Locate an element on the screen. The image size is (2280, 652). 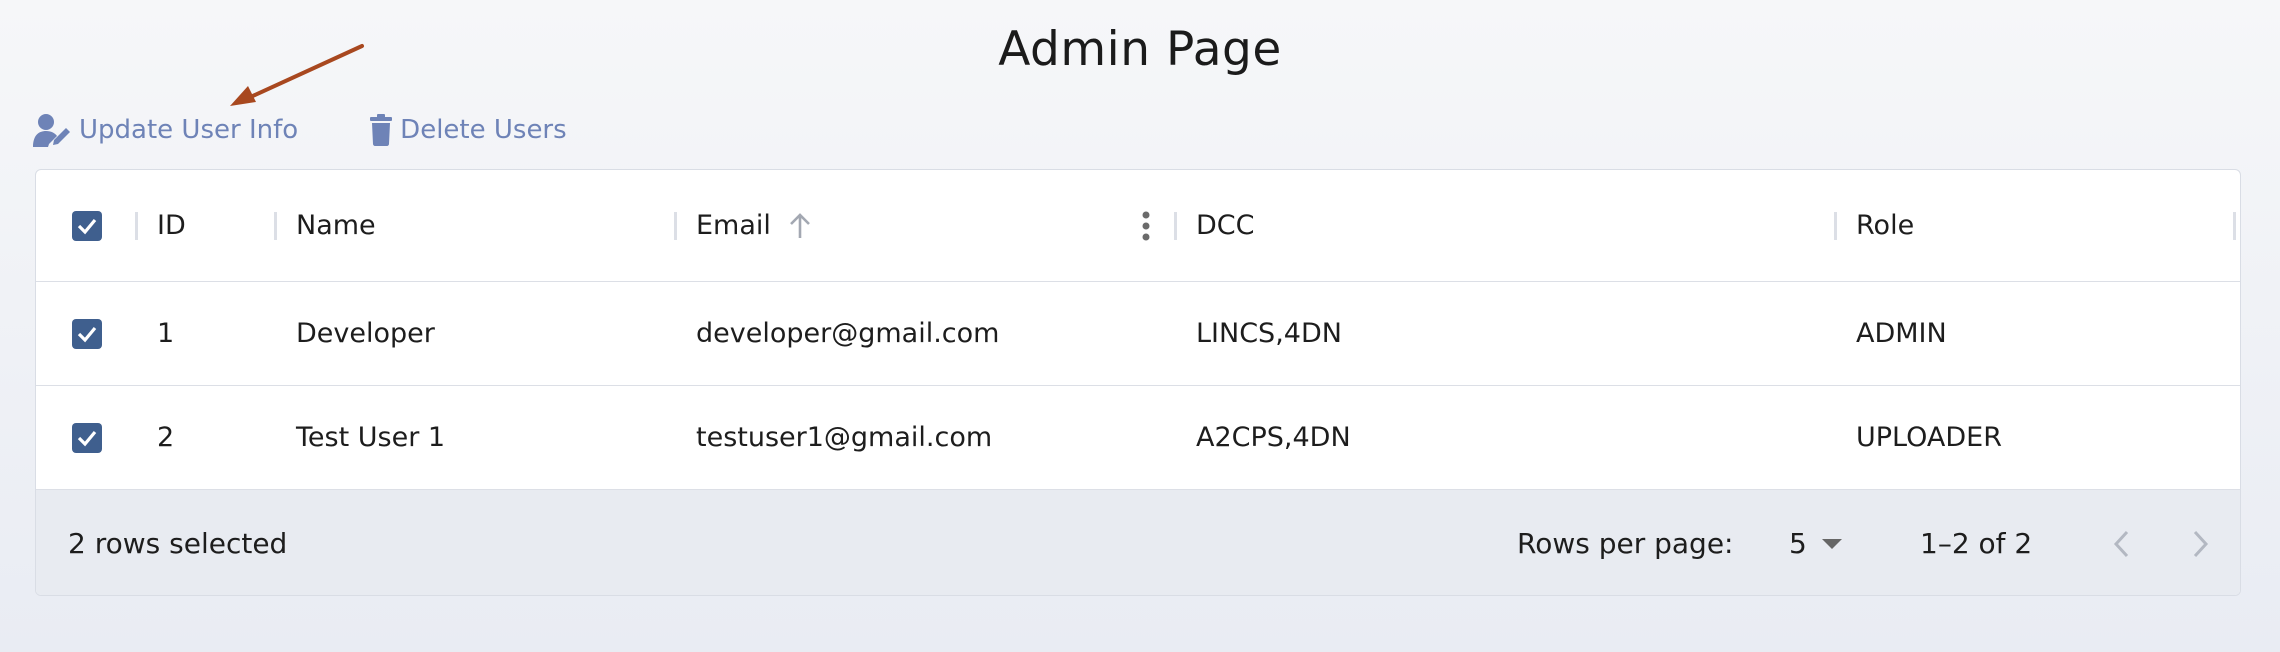
annotation-arrow-icon is located at coordinates (297, 75).